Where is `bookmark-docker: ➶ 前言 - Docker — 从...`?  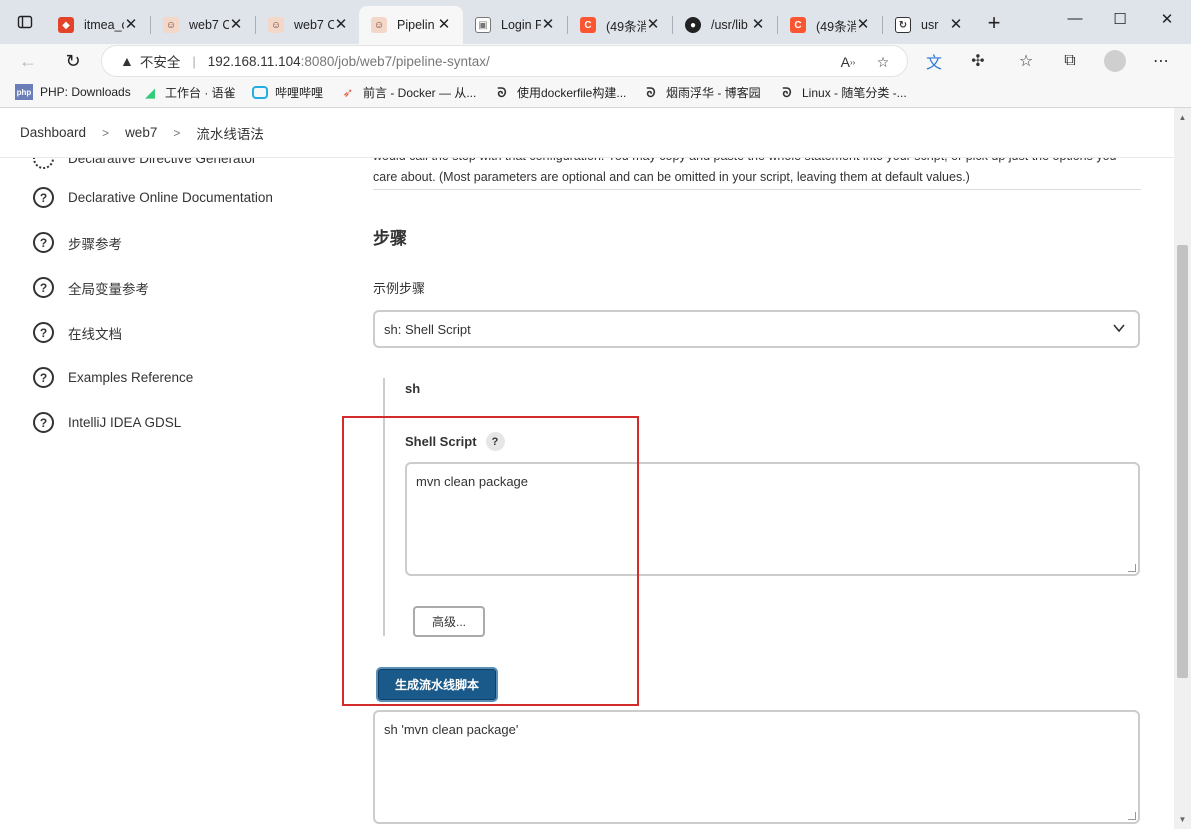 bookmark-docker: ➶ 前言 - Docker — 从... is located at coordinates (408, 92).